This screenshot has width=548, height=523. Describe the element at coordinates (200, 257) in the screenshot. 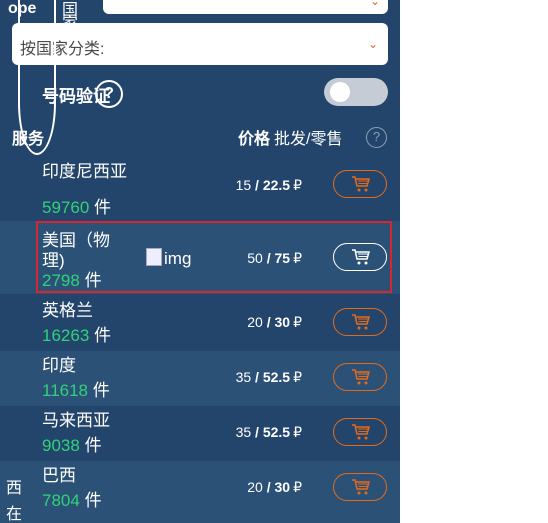

I see `country-row-selected: 美国（物理) 2798 件 img 50 / 75 ₽` at that location.